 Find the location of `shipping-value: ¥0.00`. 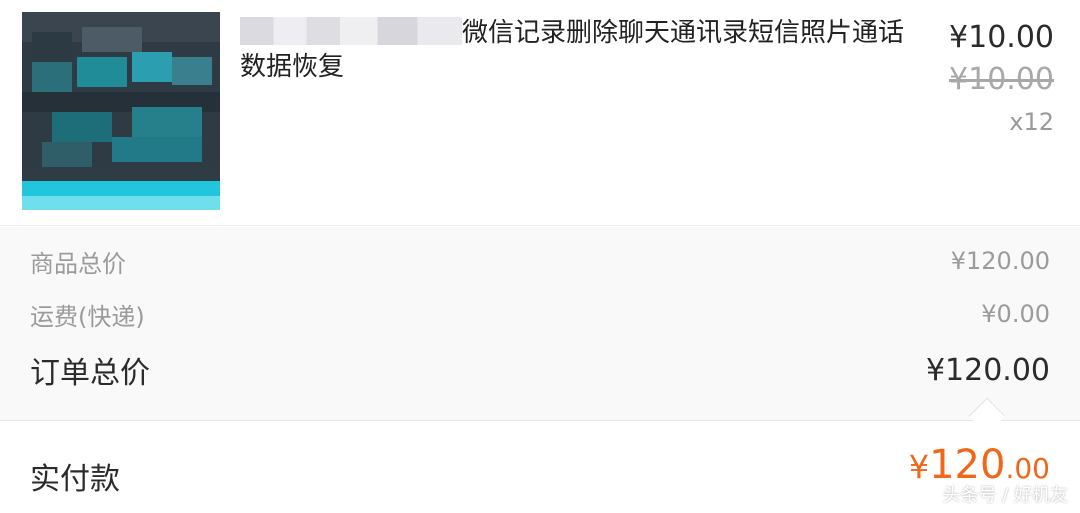

shipping-value: ¥0.00 is located at coordinates (1015, 314).